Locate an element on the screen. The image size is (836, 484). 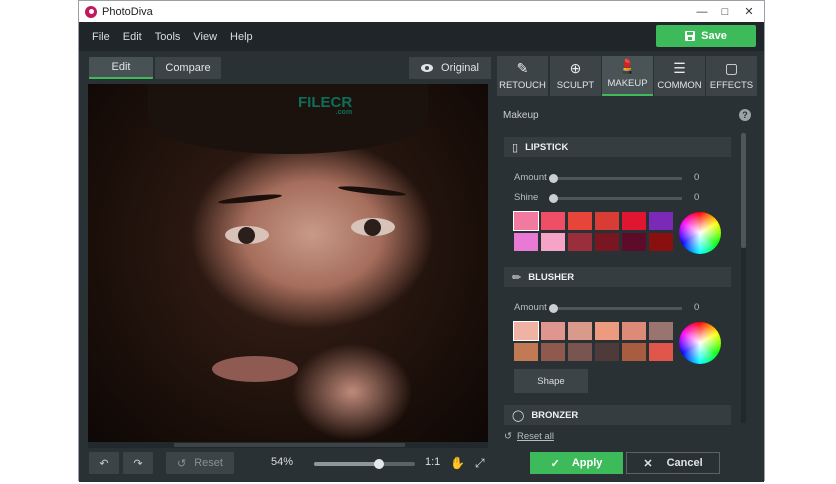
tab-effects: ▢ EFFECTS is located at coordinates (731, 76).